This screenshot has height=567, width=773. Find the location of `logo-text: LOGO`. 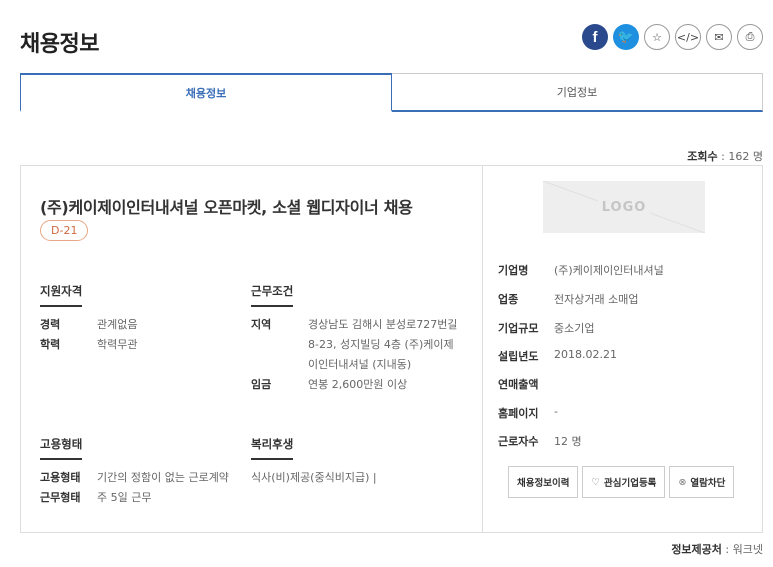

logo-text: LOGO is located at coordinates (624, 207).